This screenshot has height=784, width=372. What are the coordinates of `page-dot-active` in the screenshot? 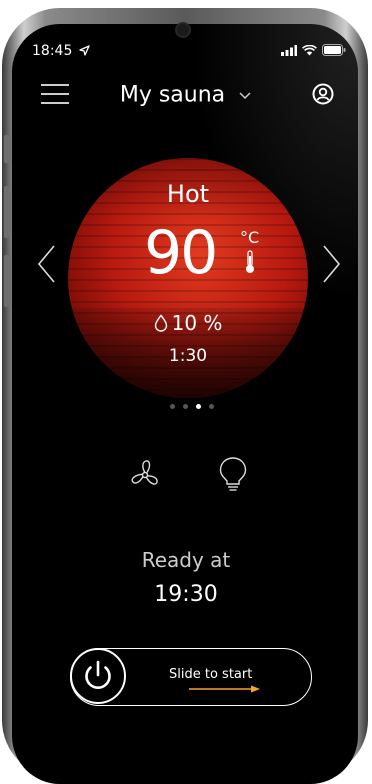 It's located at (198, 406).